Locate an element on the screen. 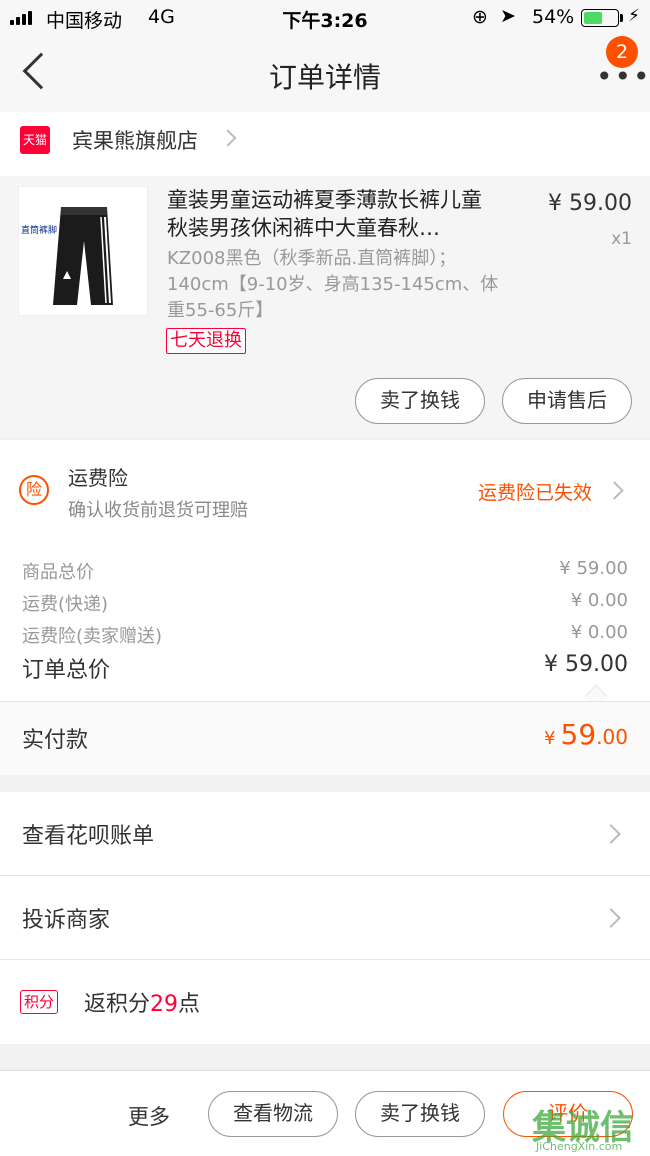  complain-seller-label: 投诉商家 is located at coordinates (66, 920).